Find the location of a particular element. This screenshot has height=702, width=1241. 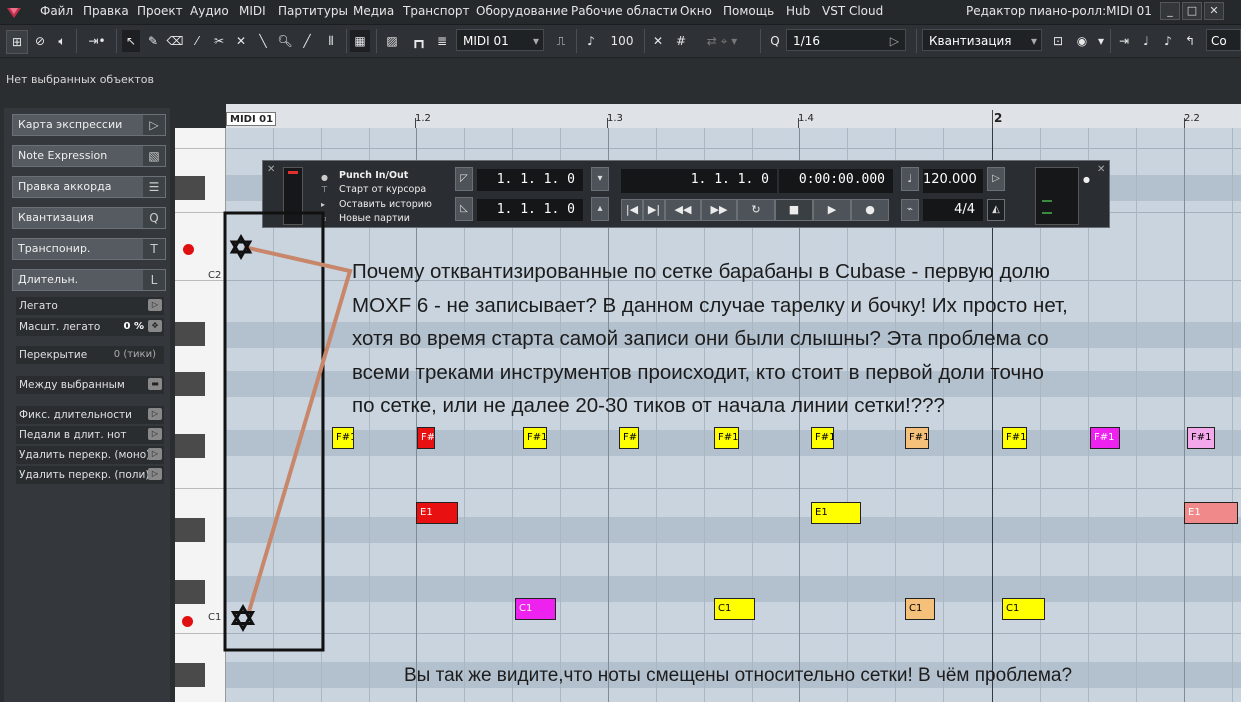

part-selector: MIDI 01 ▾ is located at coordinates (500, 40).